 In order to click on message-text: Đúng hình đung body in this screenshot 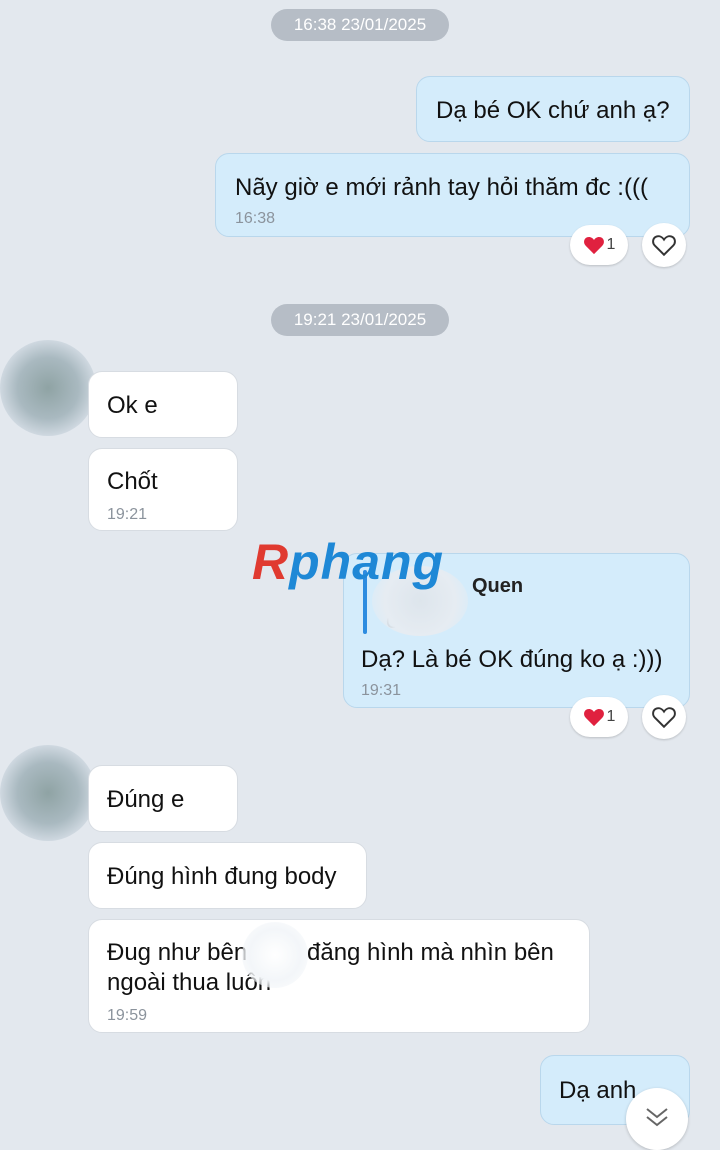, I will do `click(222, 876)`.